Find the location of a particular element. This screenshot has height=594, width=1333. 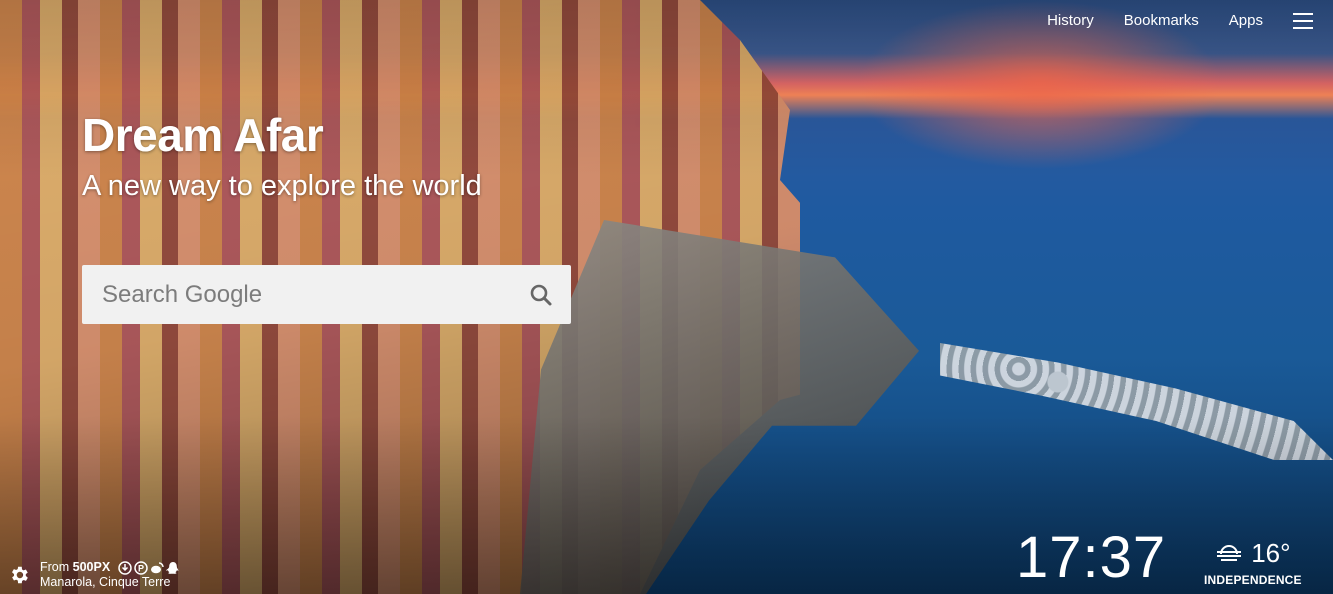

photo-credit: From 500PX P Manarola, Cinque Terre is located at coordinates (94, 575).